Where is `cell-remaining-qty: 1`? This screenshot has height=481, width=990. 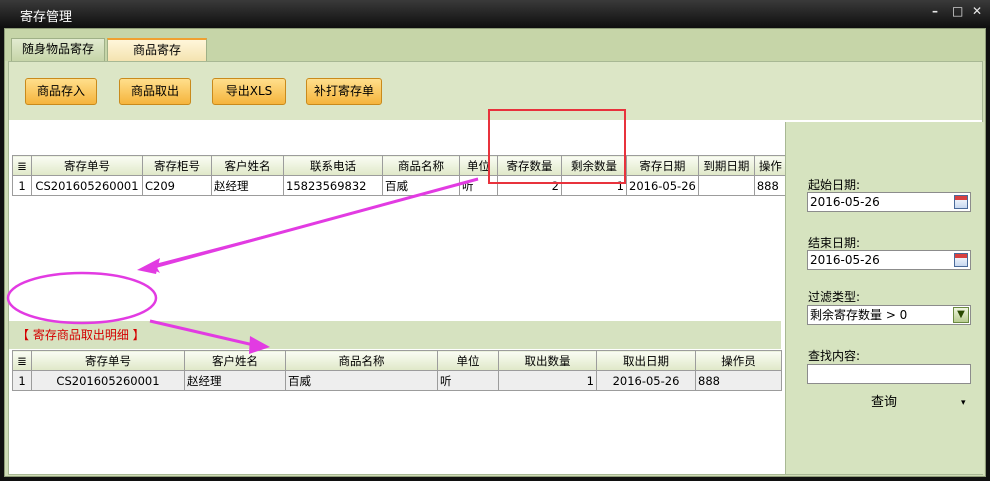 cell-remaining-qty: 1 is located at coordinates (594, 185).